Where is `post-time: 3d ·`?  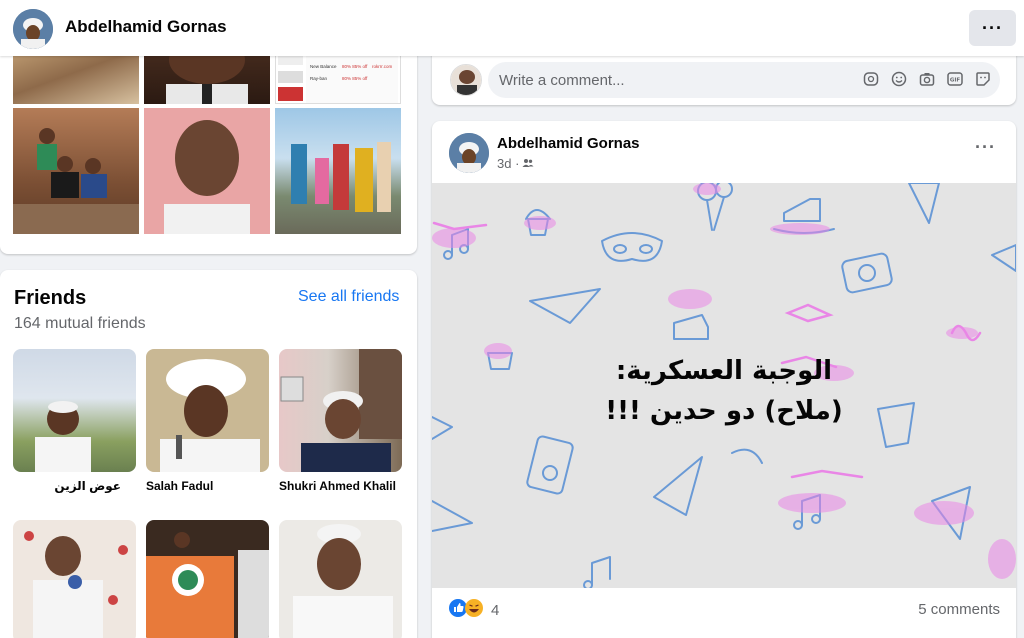
post-time: 3d · is located at coordinates (508, 163).